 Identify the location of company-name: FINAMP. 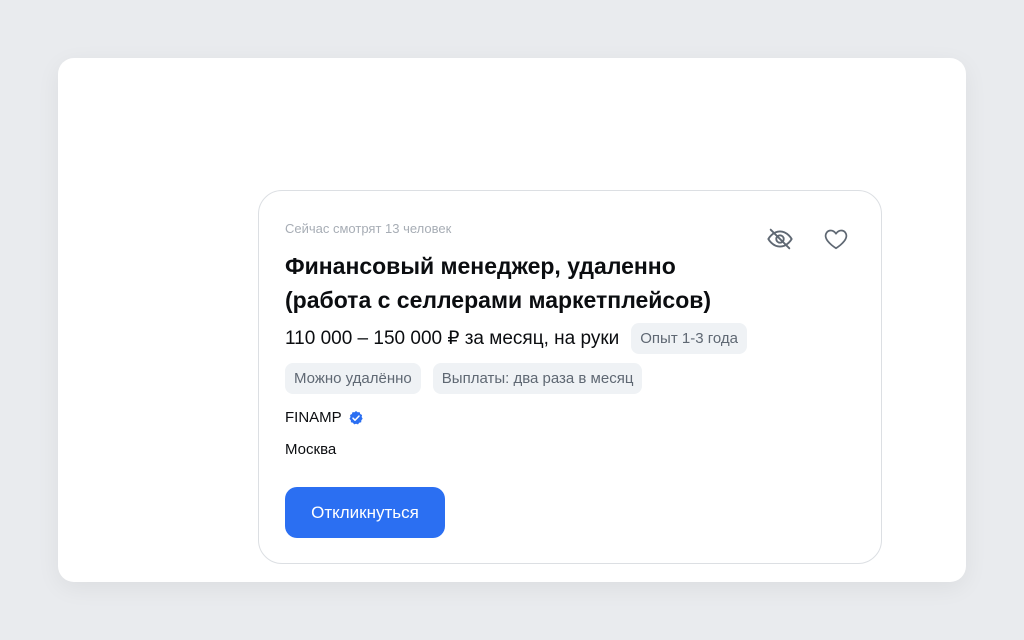
(313, 417).